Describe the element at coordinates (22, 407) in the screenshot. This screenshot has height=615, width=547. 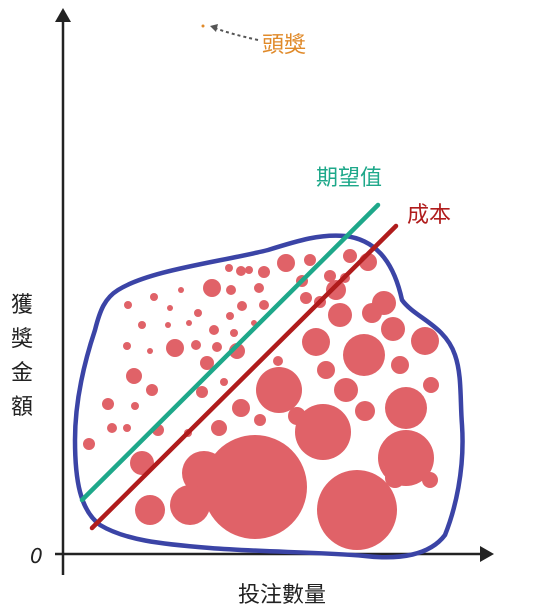
I see `y-axis-label-char-4: 額` at that location.